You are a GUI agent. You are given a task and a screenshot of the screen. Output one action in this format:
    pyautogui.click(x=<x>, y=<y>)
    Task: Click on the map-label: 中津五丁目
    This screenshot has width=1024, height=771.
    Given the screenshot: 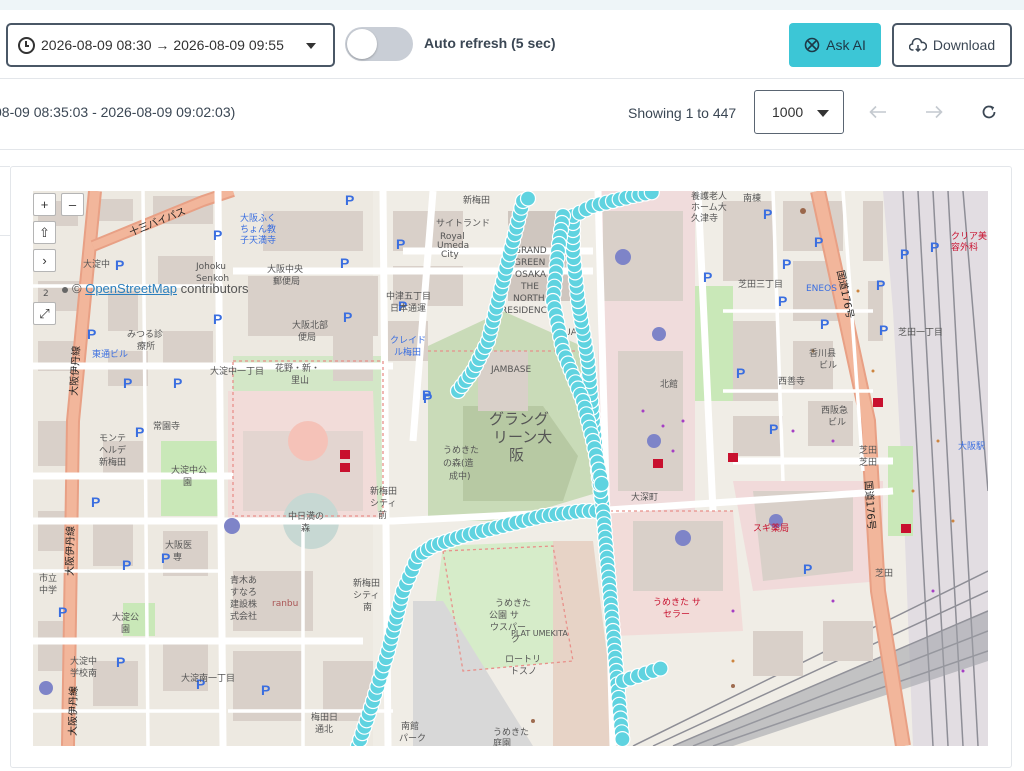 What is the action you would take?
    pyautogui.click(x=408, y=296)
    